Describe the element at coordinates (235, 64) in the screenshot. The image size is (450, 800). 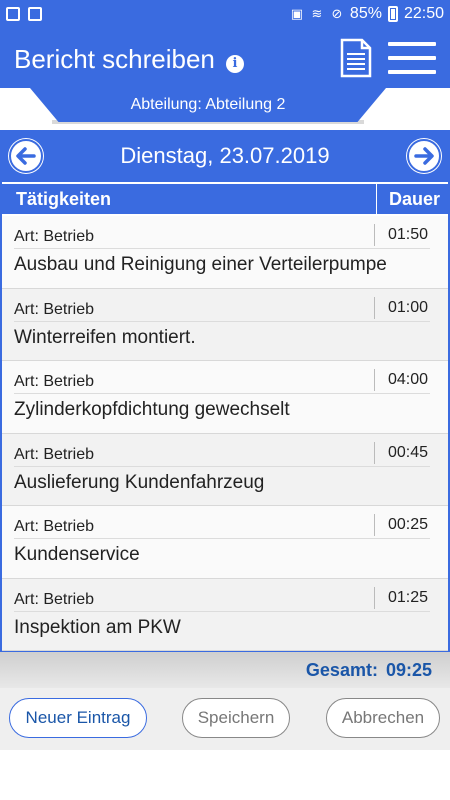
I see `info-icon: i` at that location.